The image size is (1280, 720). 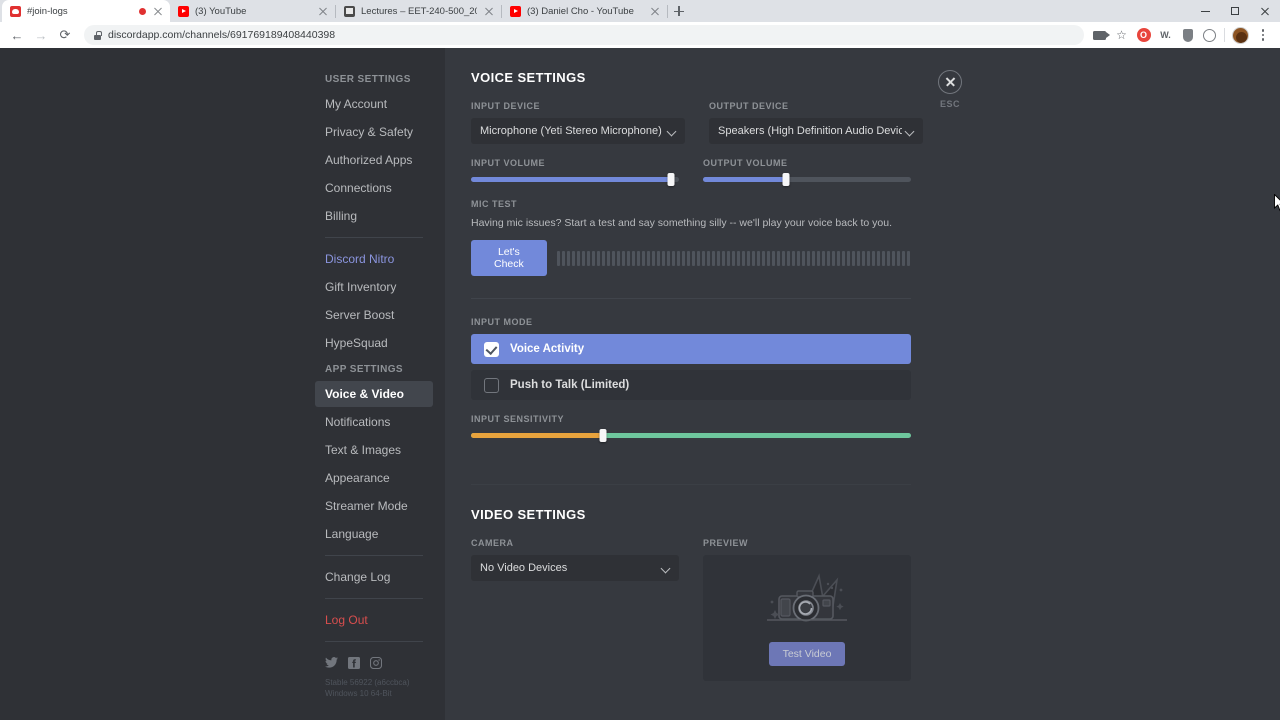 I want to click on browser-tab: (3) Daniel Cho - YouTube, so click(x=584, y=11).